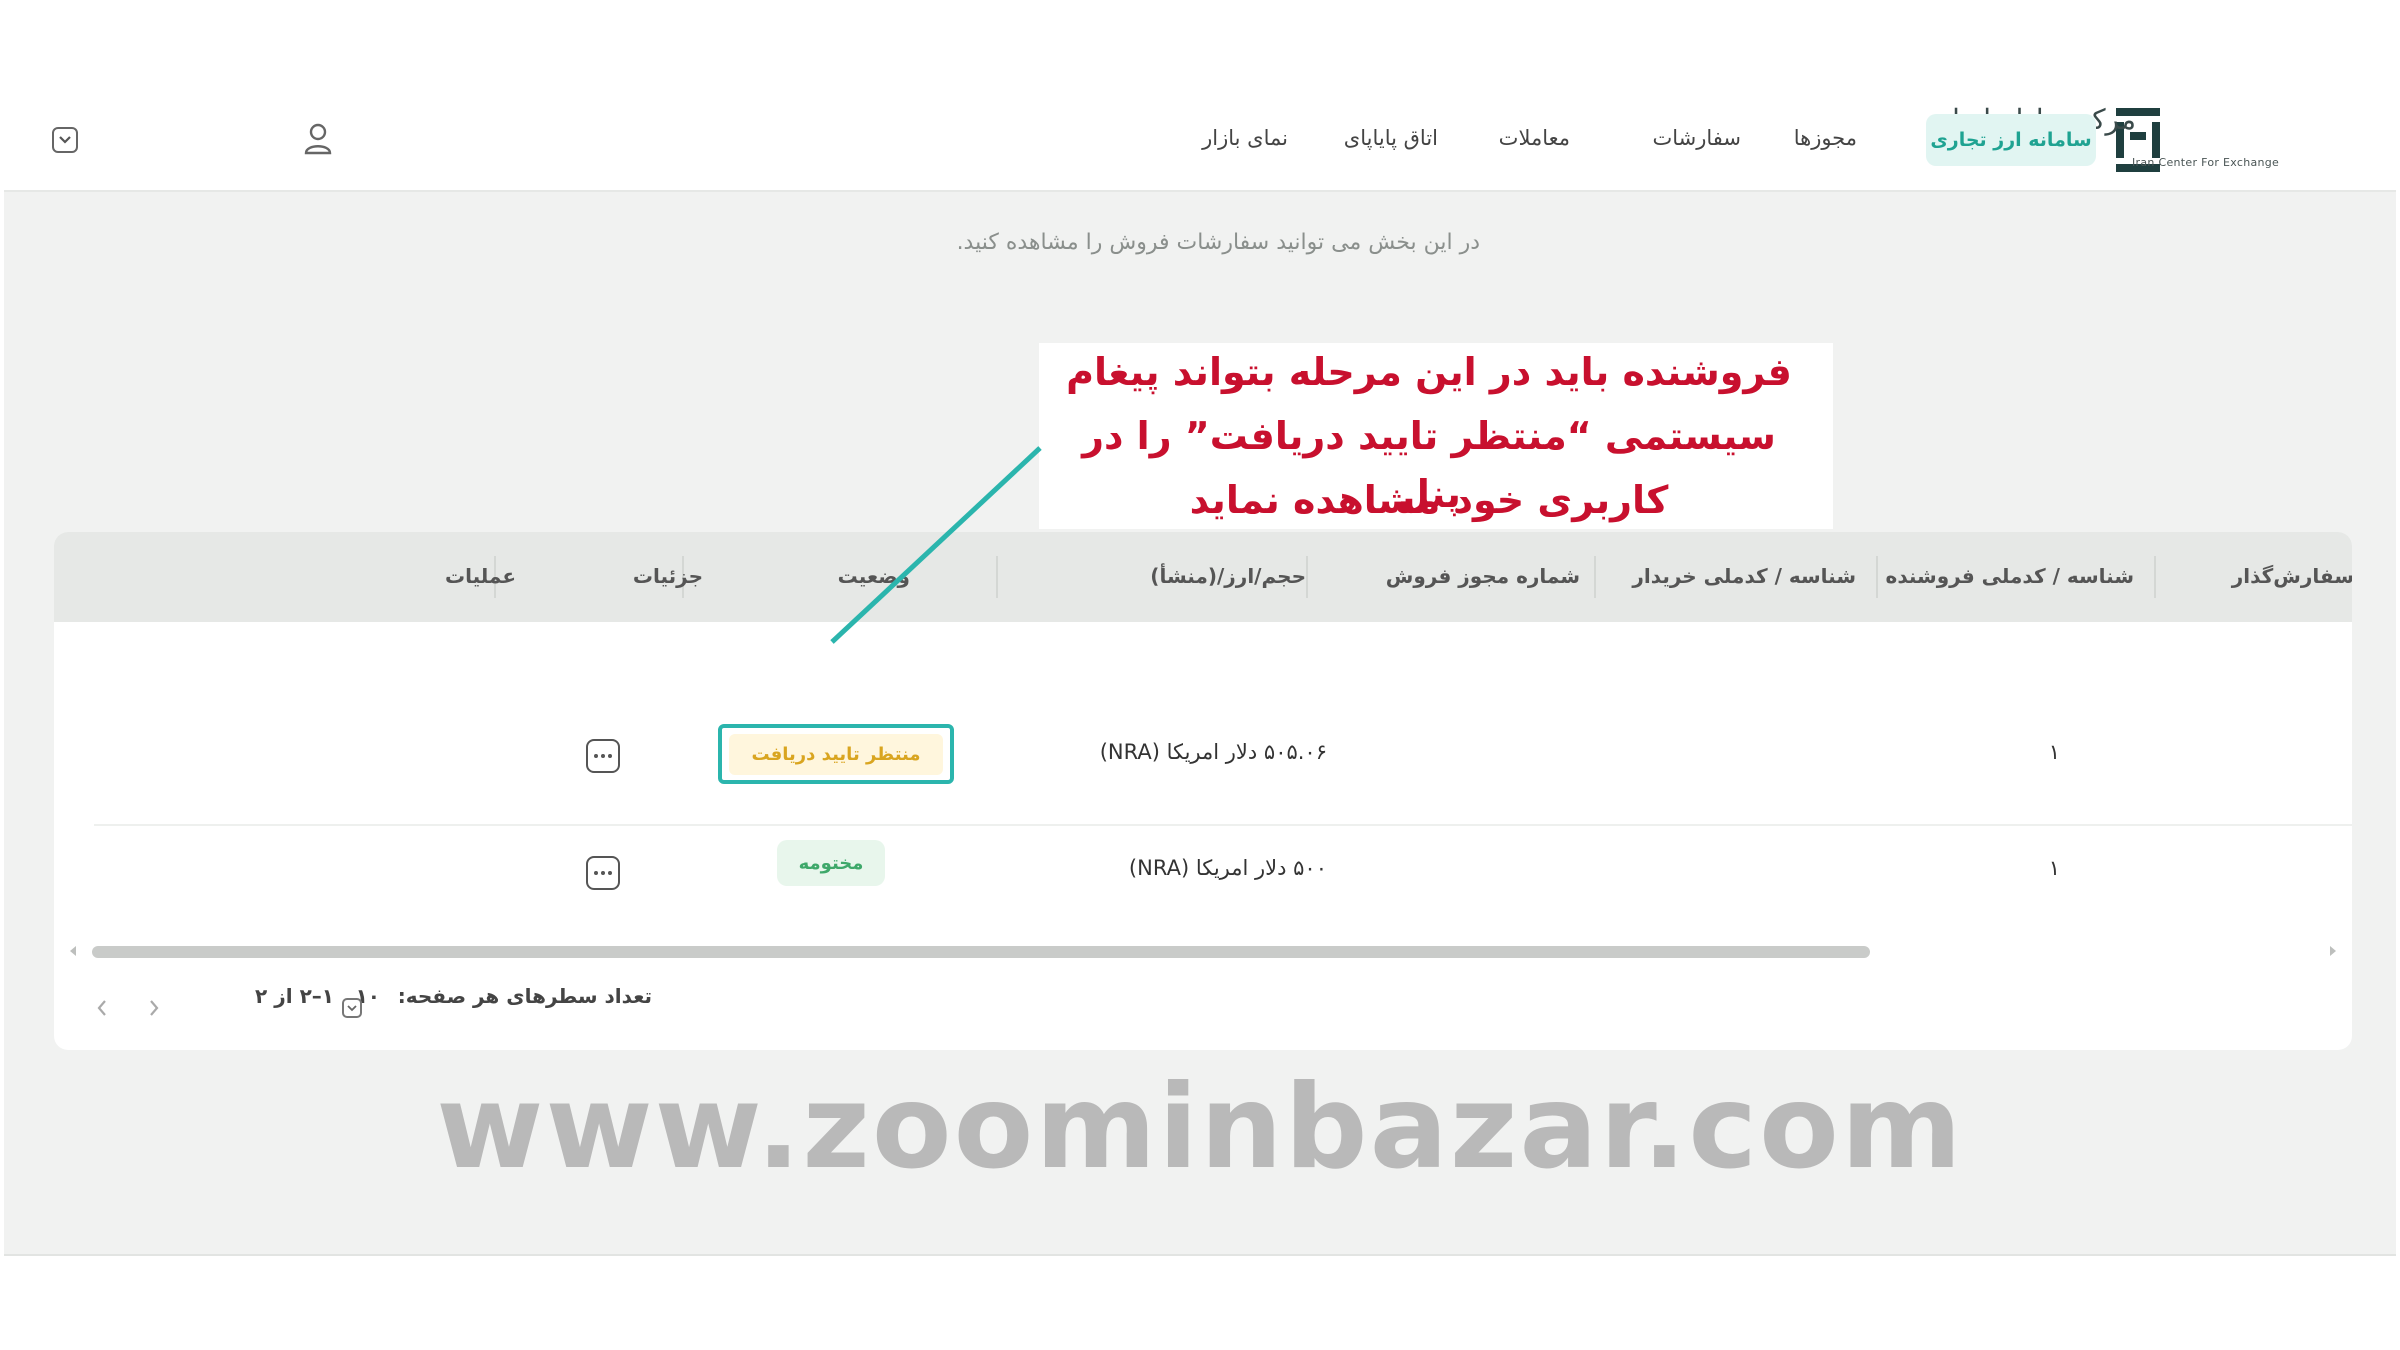  What do you see at coordinates (1223, 825) in the screenshot?
I see `row-divider` at bounding box center [1223, 825].